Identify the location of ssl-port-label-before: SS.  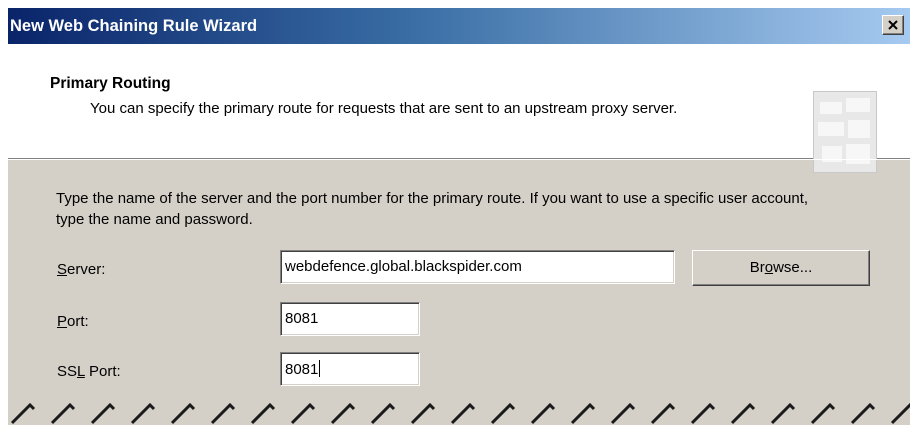
(67, 371).